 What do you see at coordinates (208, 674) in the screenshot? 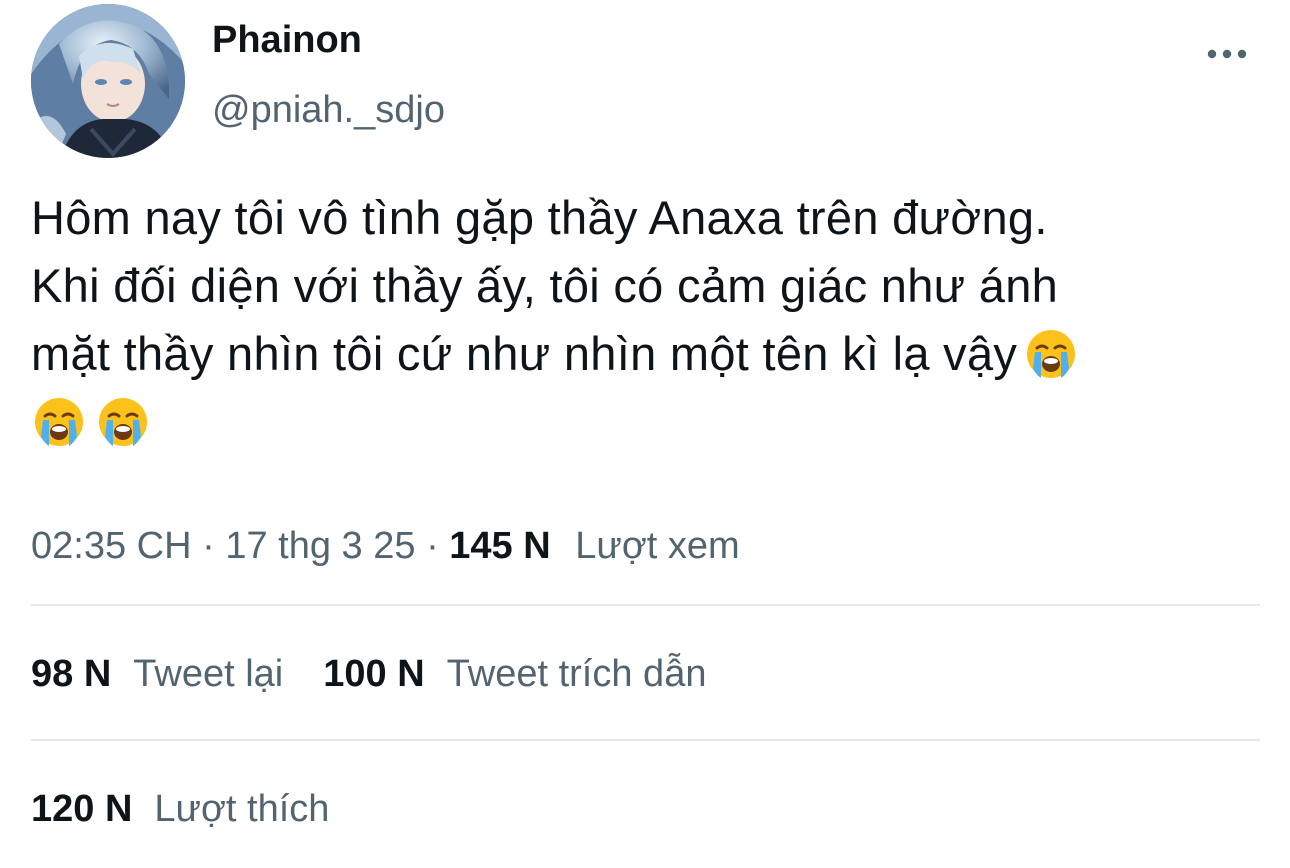
I see `retweets-label: Tweet lại` at bounding box center [208, 674].